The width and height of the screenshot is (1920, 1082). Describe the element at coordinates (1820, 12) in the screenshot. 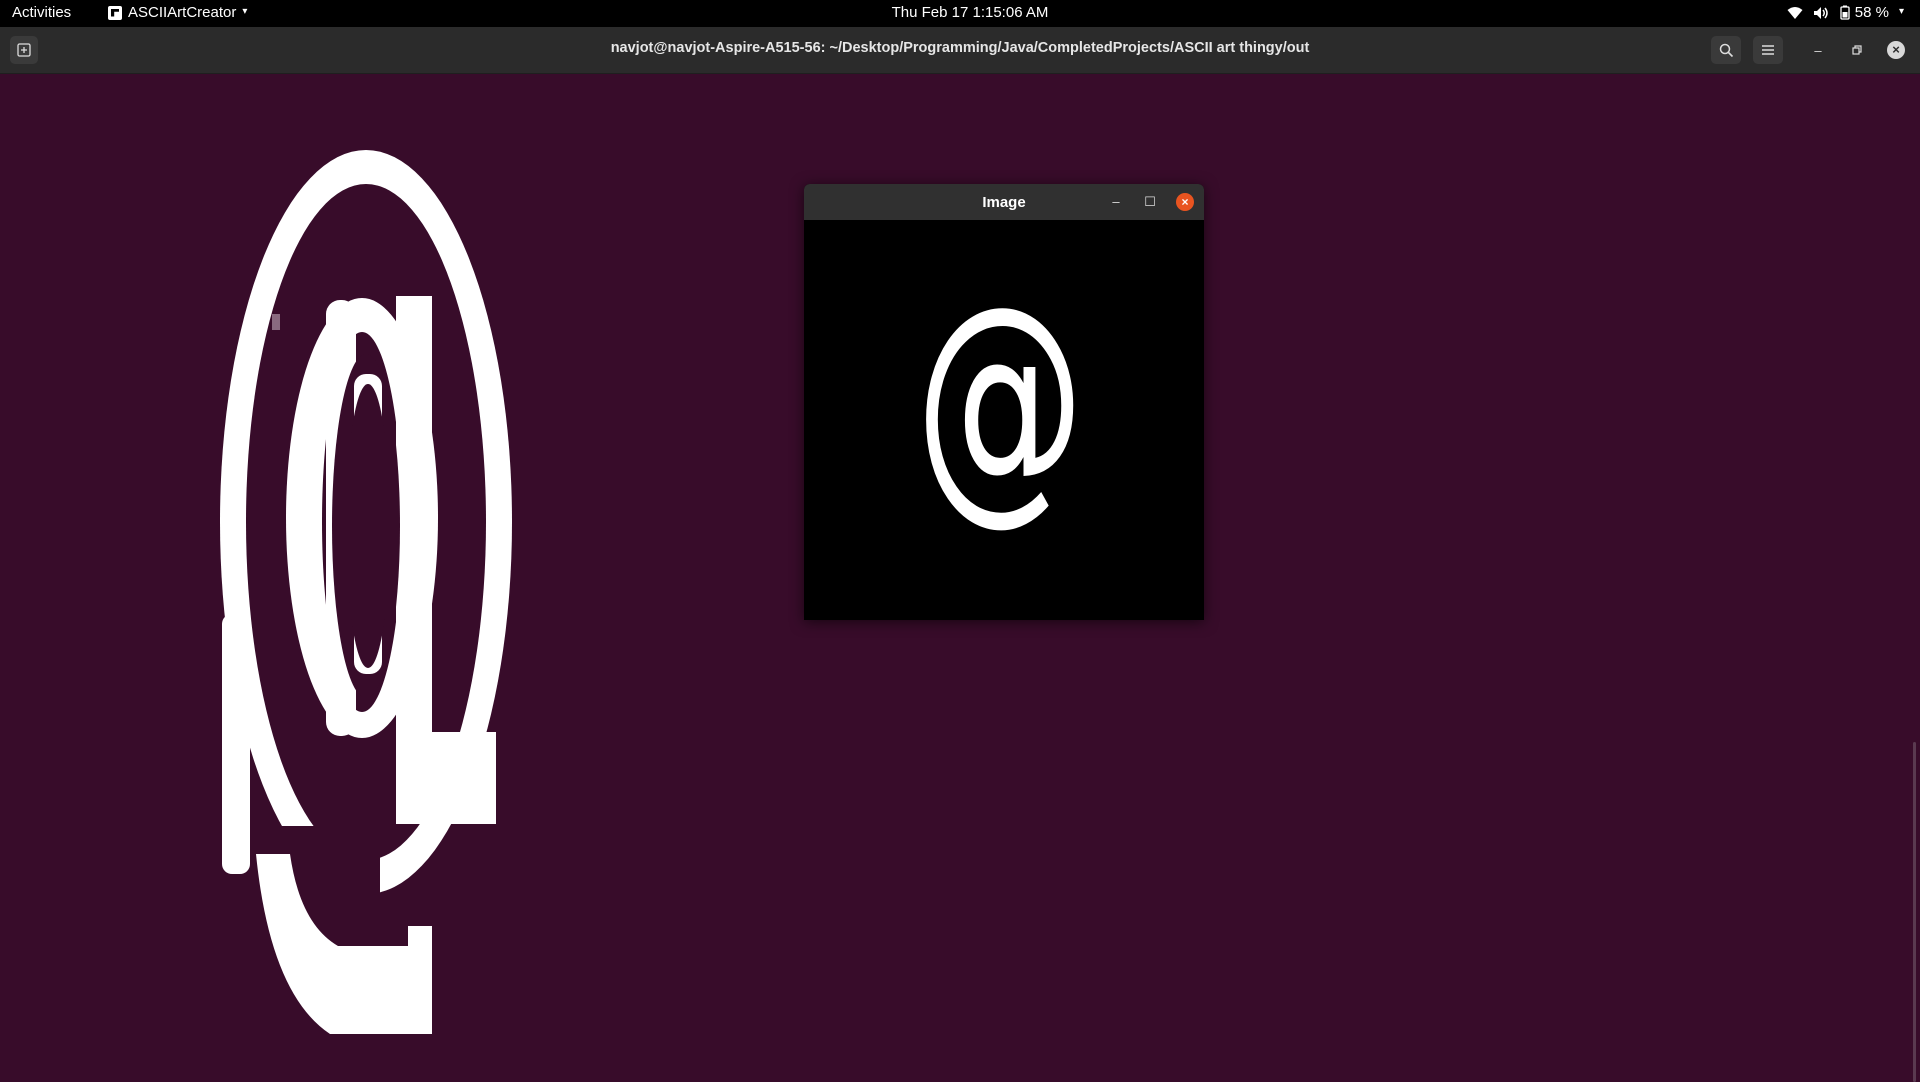

I see `volume-icon` at that location.